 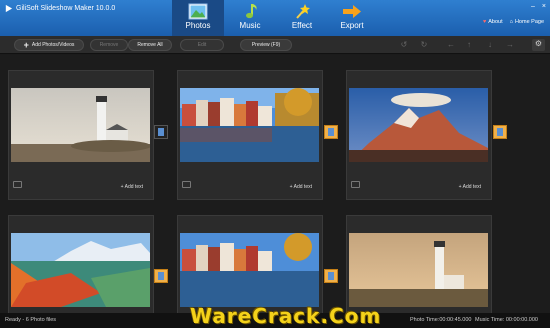 I want to click on status-text: Ready - 6 Photo files, so click(x=31, y=320).